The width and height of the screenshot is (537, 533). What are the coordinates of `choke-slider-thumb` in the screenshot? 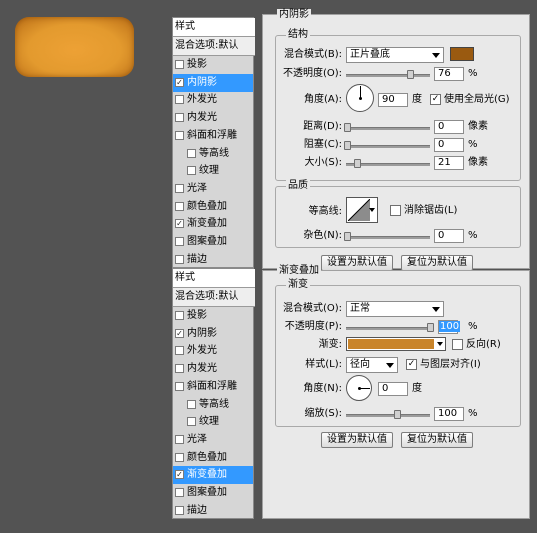 It's located at (347, 145).